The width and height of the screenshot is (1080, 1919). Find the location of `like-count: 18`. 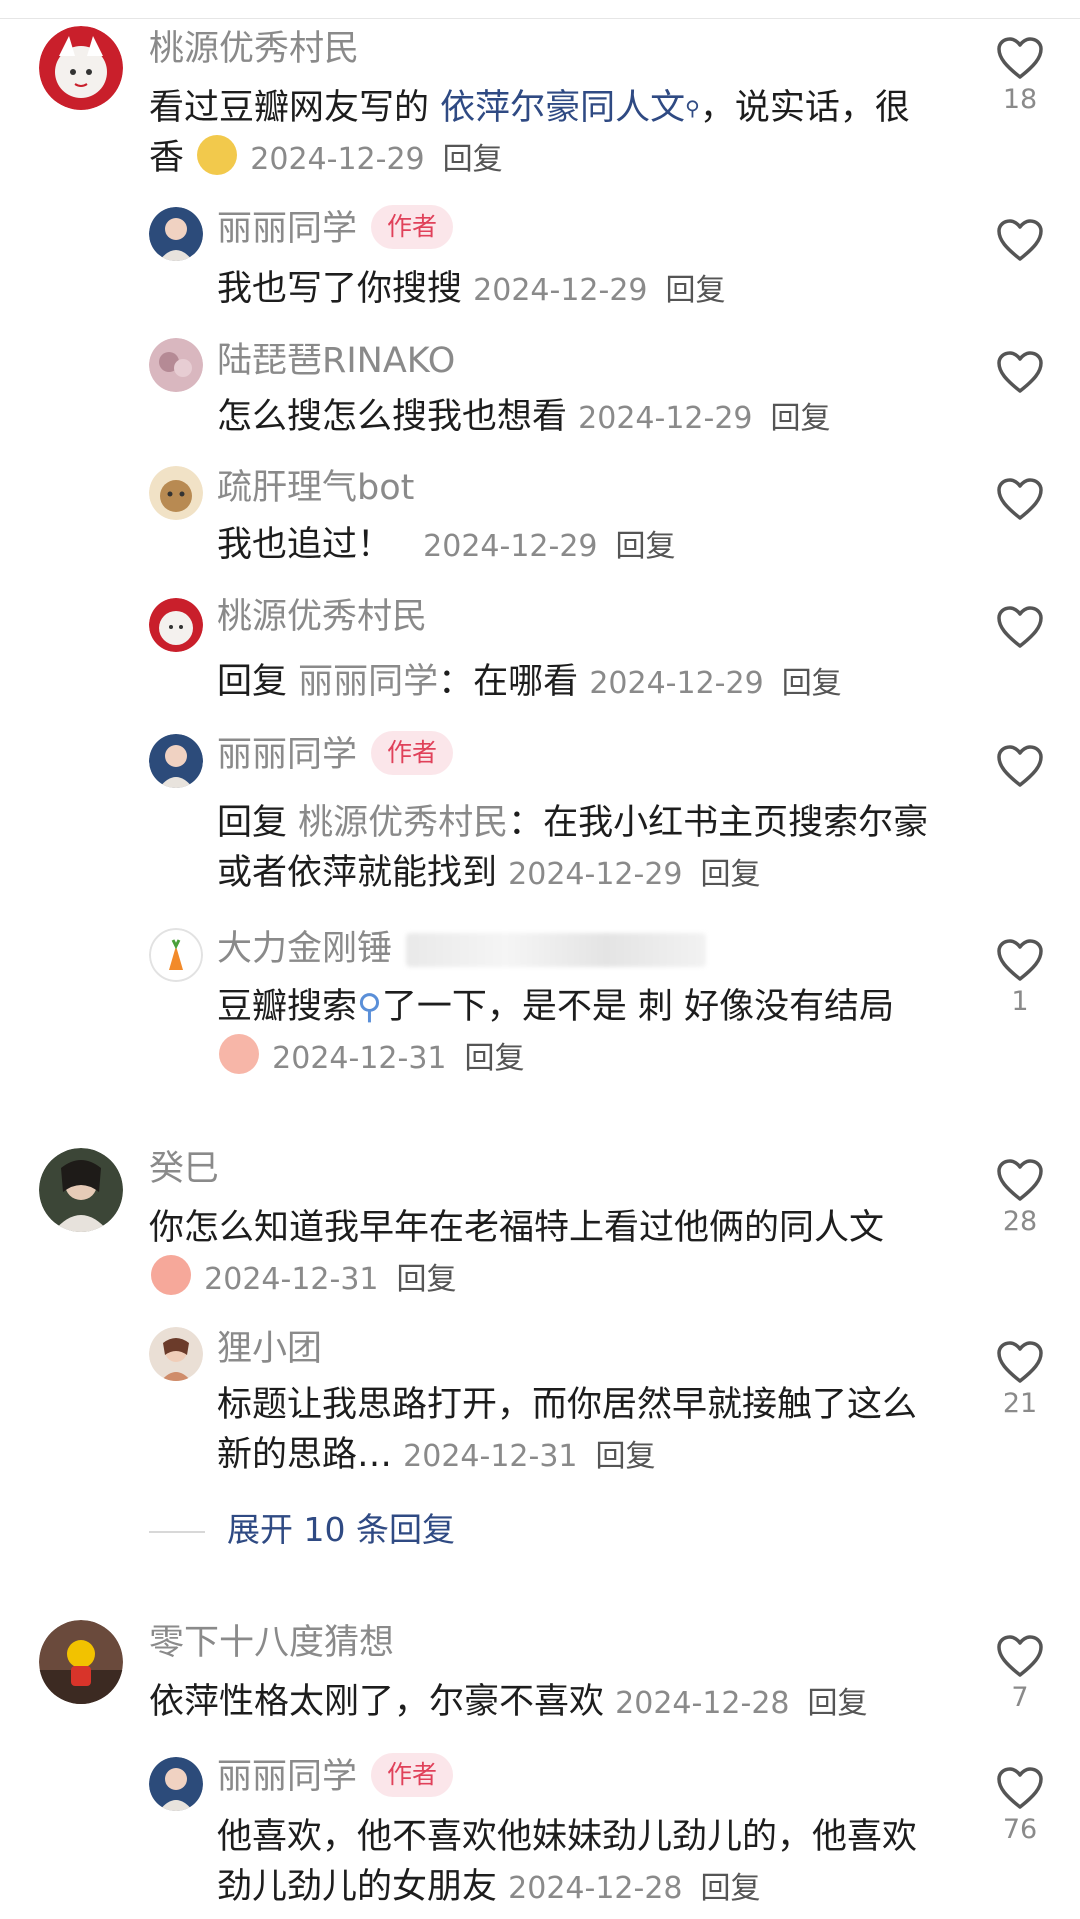

like-count: 18 is located at coordinates (1020, 99).